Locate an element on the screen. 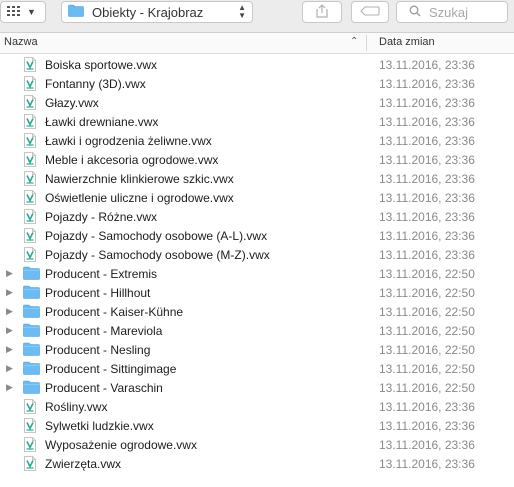 Image resolution: width=514 pixels, height=487 pixels. share-icon is located at coordinates (322, 12).